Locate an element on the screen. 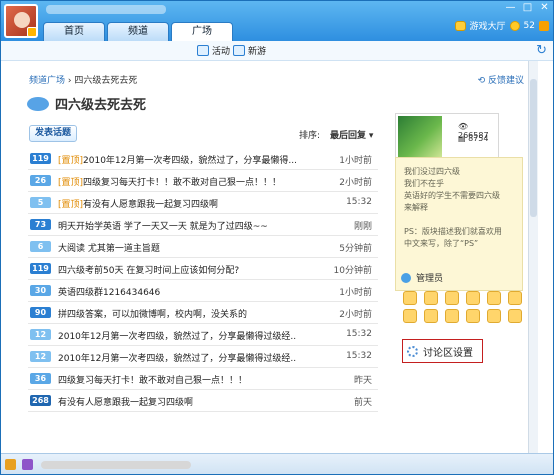 This screenshot has height=475, width=554. sort-label: 排序: is located at coordinates (310, 136).